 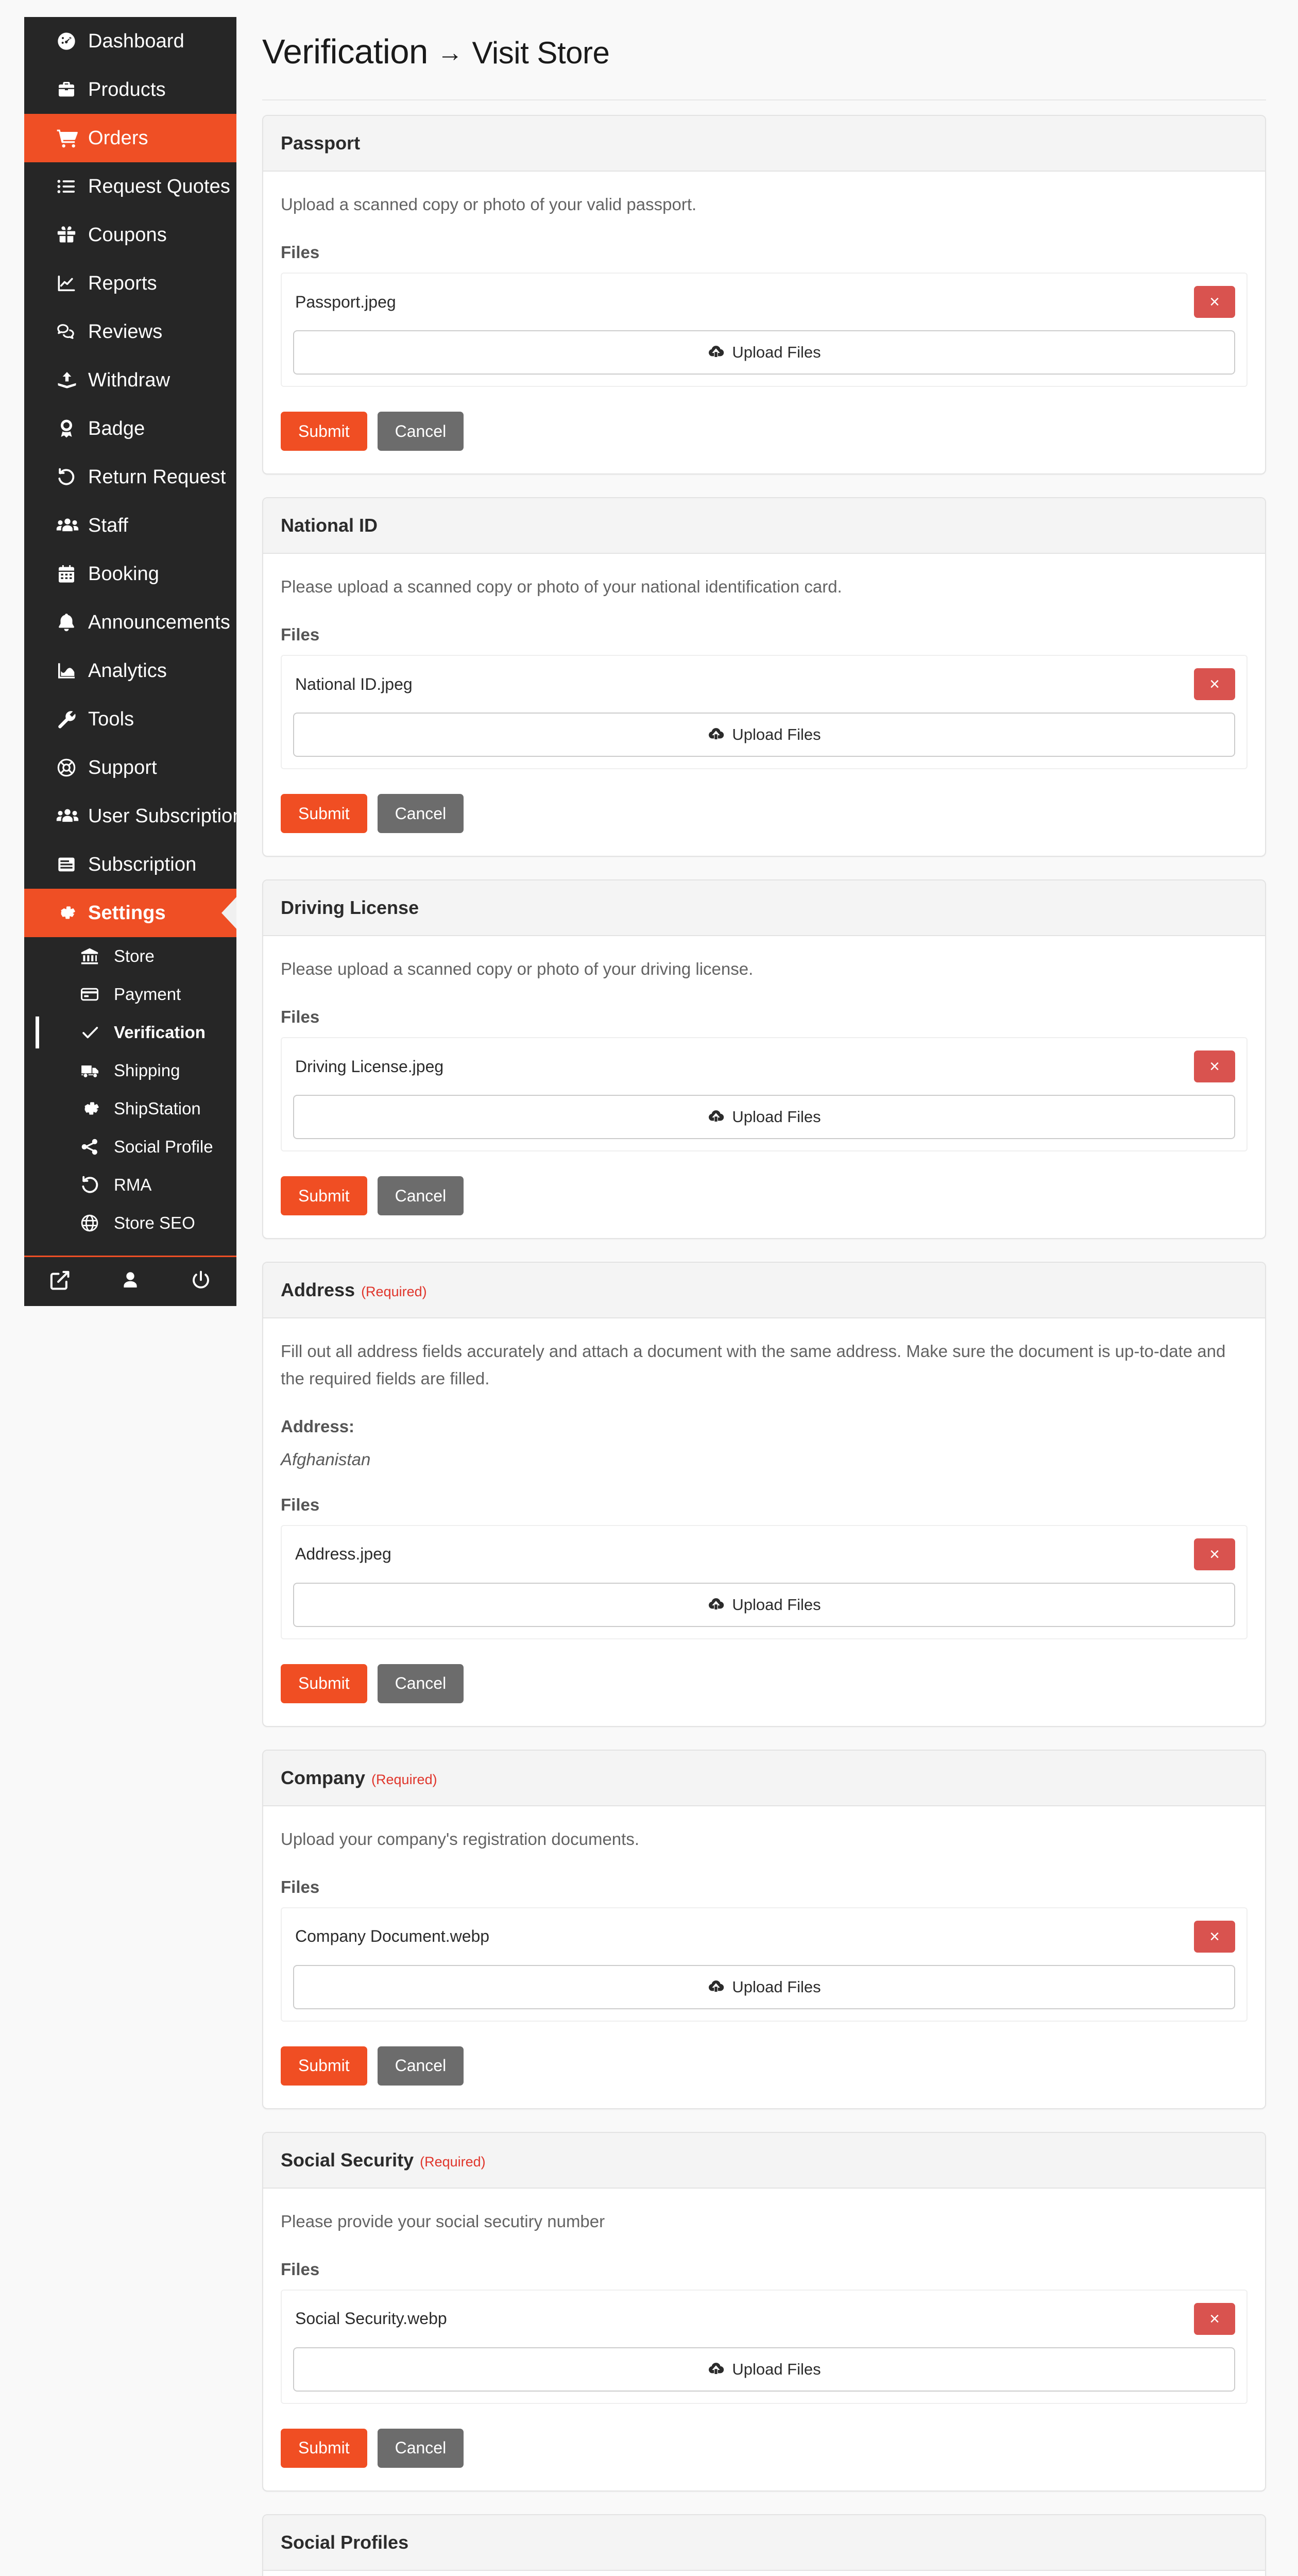 What do you see at coordinates (157, 1108) in the screenshot?
I see `submenu-item-label: ShipStation` at bounding box center [157, 1108].